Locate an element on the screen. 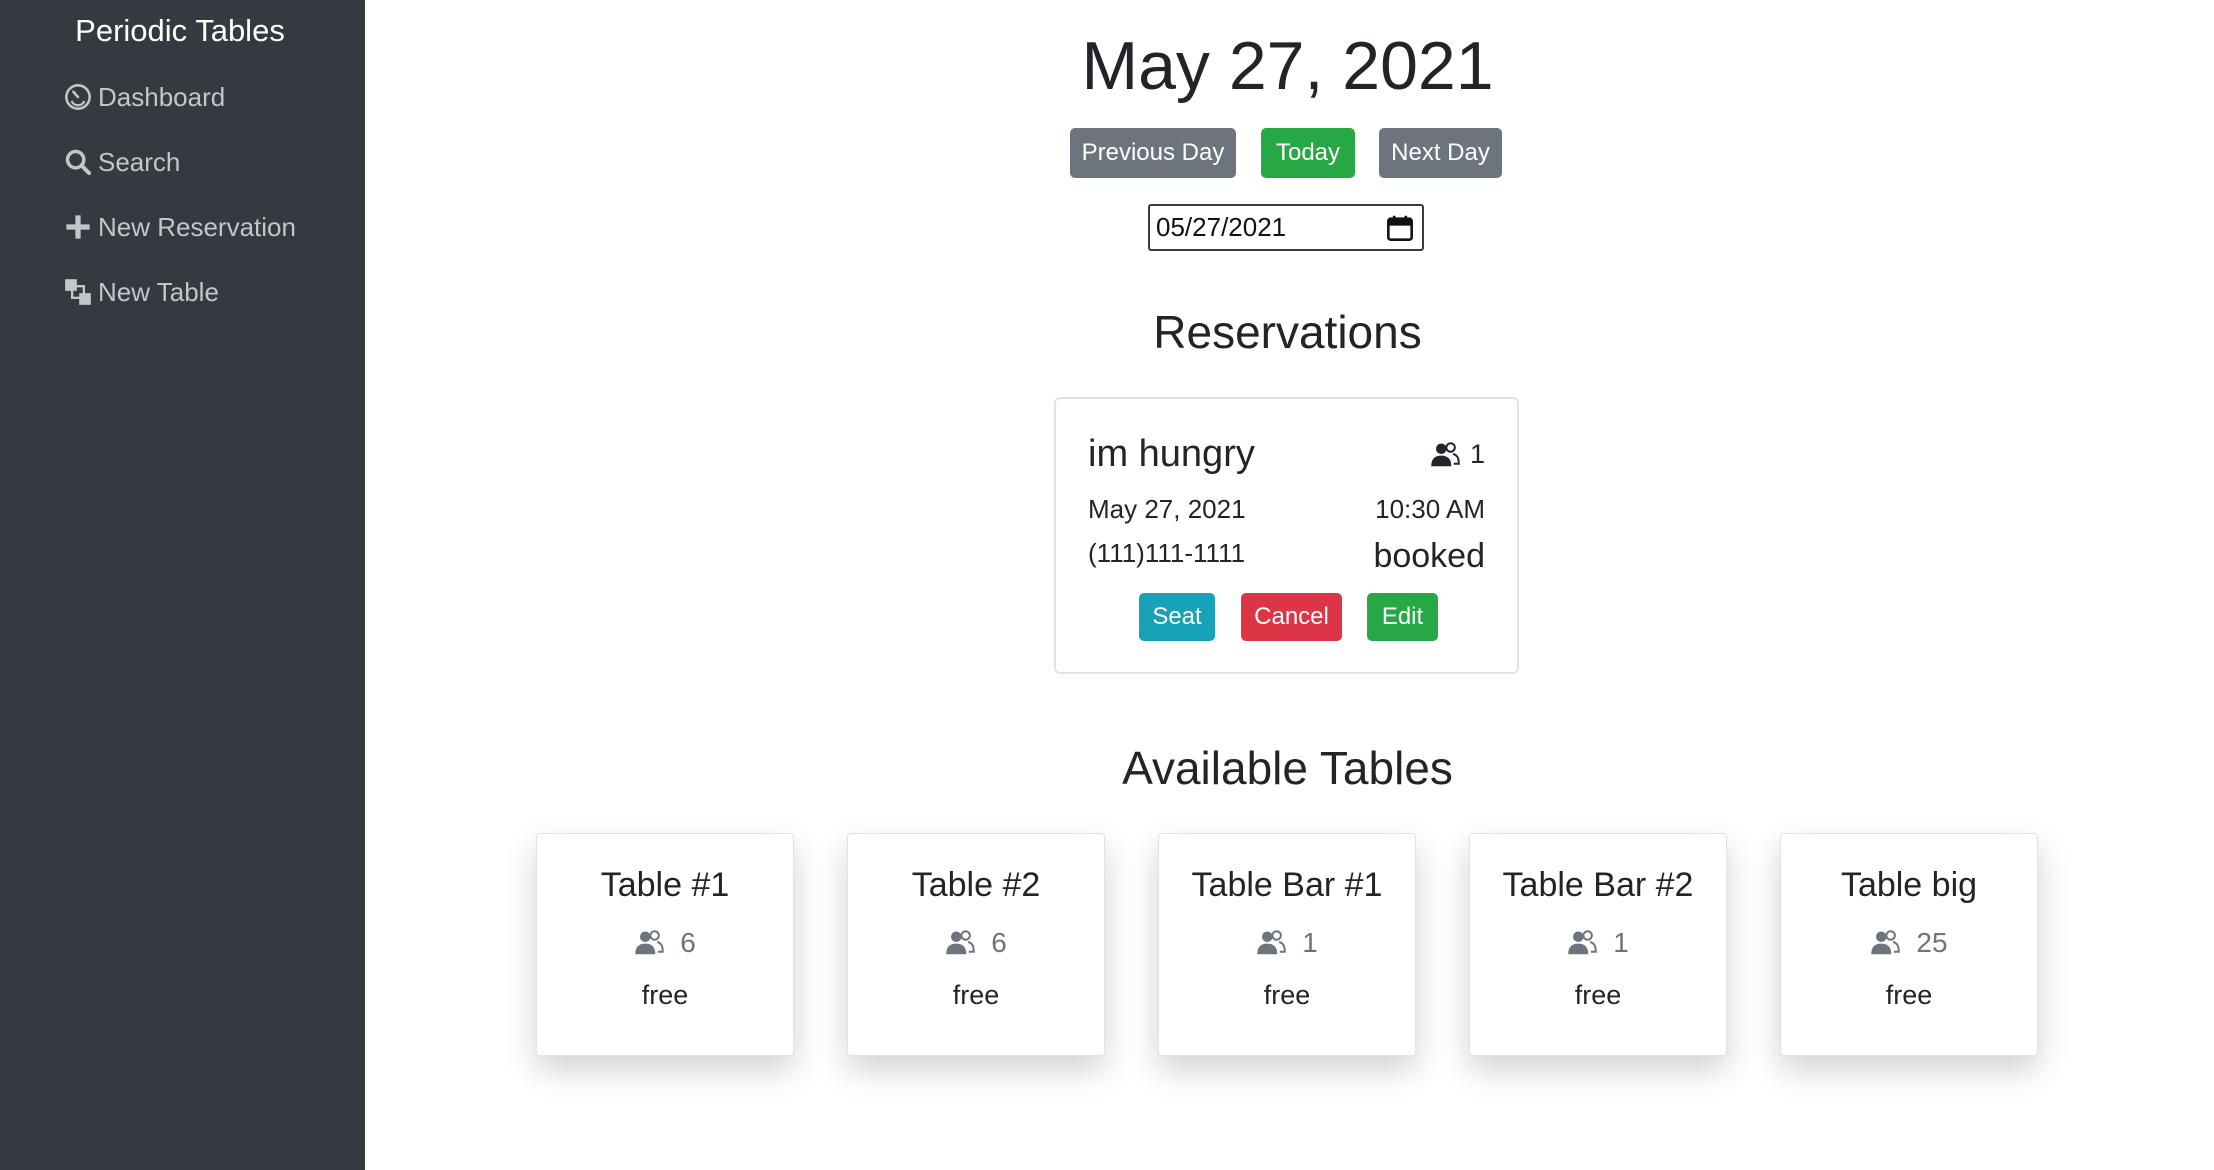 The image size is (2214, 1170). table-capacity: 25 is located at coordinates (1909, 943).